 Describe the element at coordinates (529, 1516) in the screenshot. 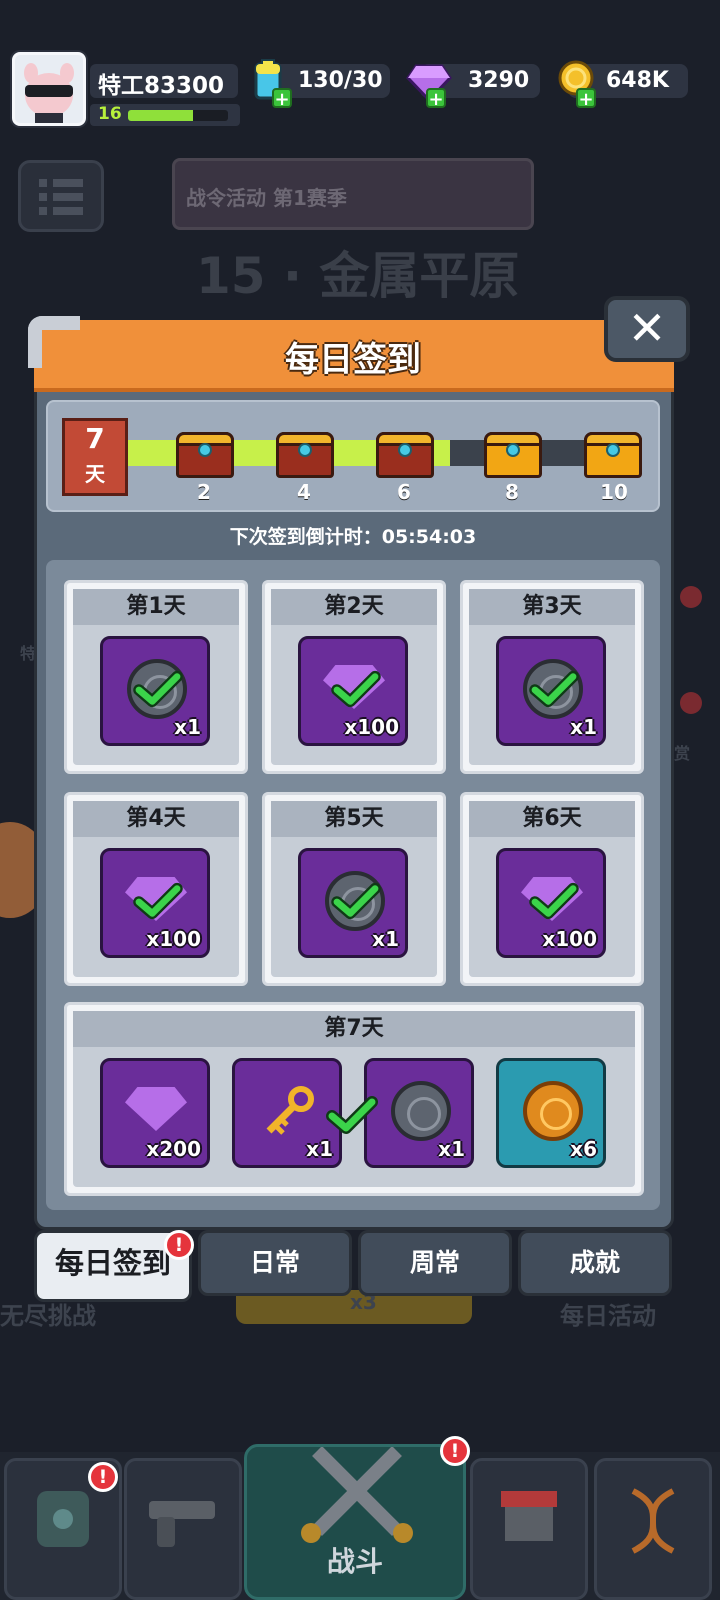

I see `shop-icon` at that location.